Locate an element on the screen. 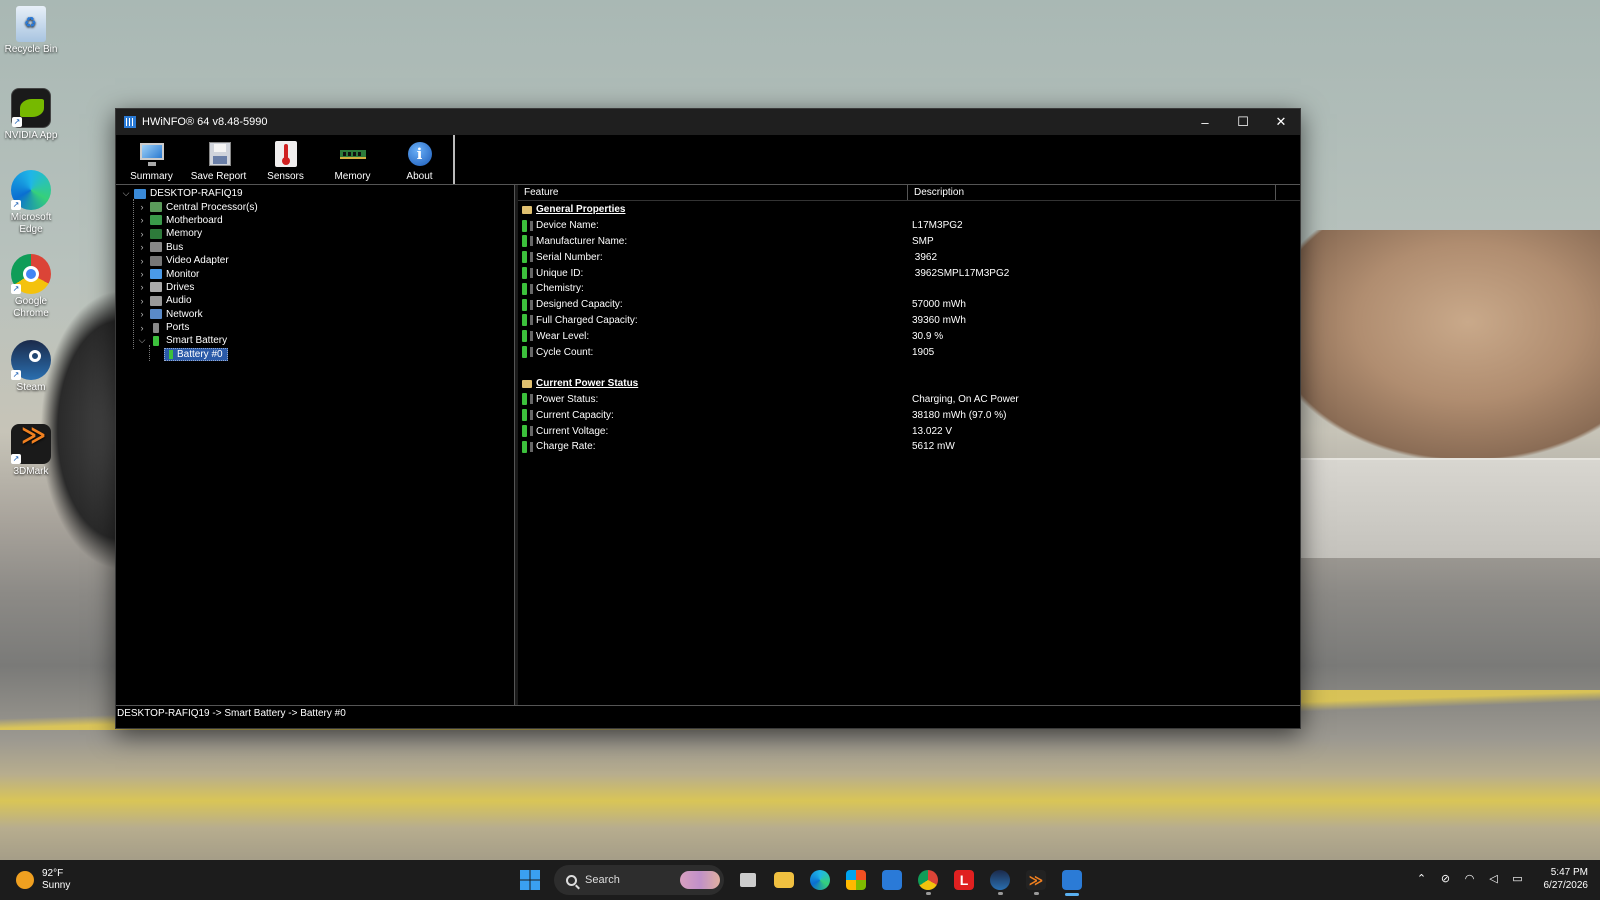  table-row: Full Charged Capacity: 39360 mWh is located at coordinates (909, 321).